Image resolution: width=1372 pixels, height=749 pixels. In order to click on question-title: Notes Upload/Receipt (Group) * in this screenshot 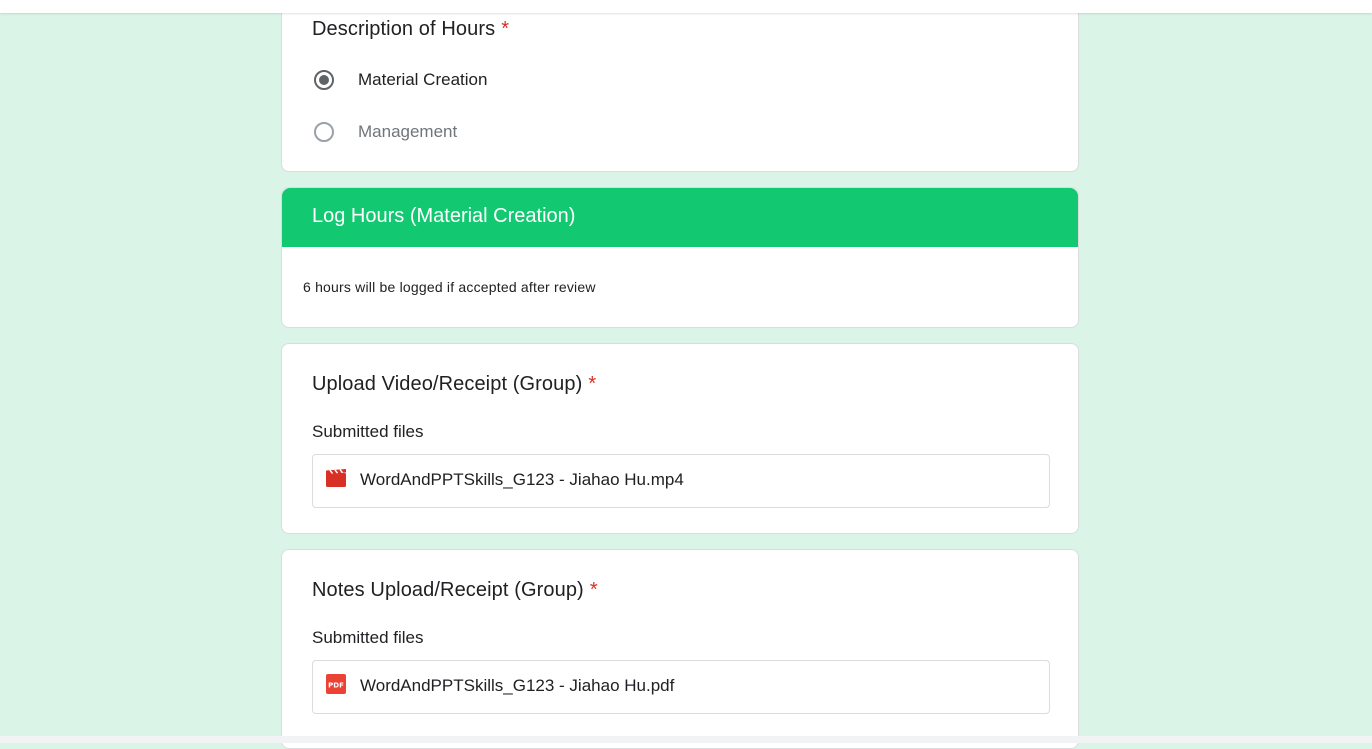, I will do `click(455, 590)`.